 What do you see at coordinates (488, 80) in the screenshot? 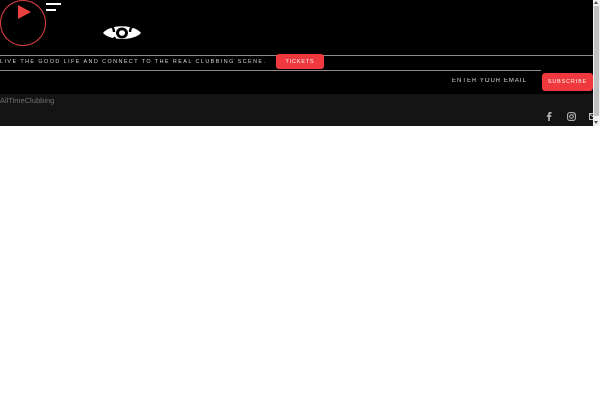
I see `email-input` at bounding box center [488, 80].